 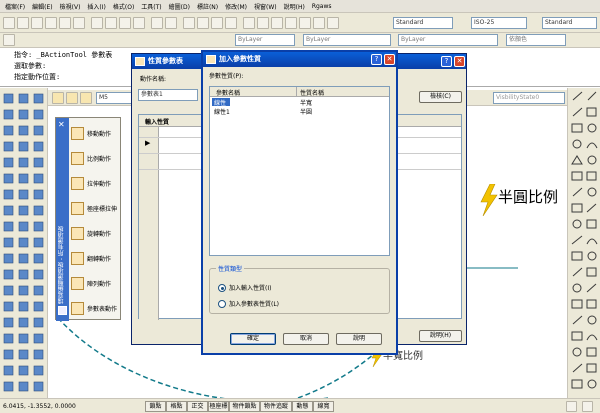 I want to click on open-icon, so click(x=23, y=23).